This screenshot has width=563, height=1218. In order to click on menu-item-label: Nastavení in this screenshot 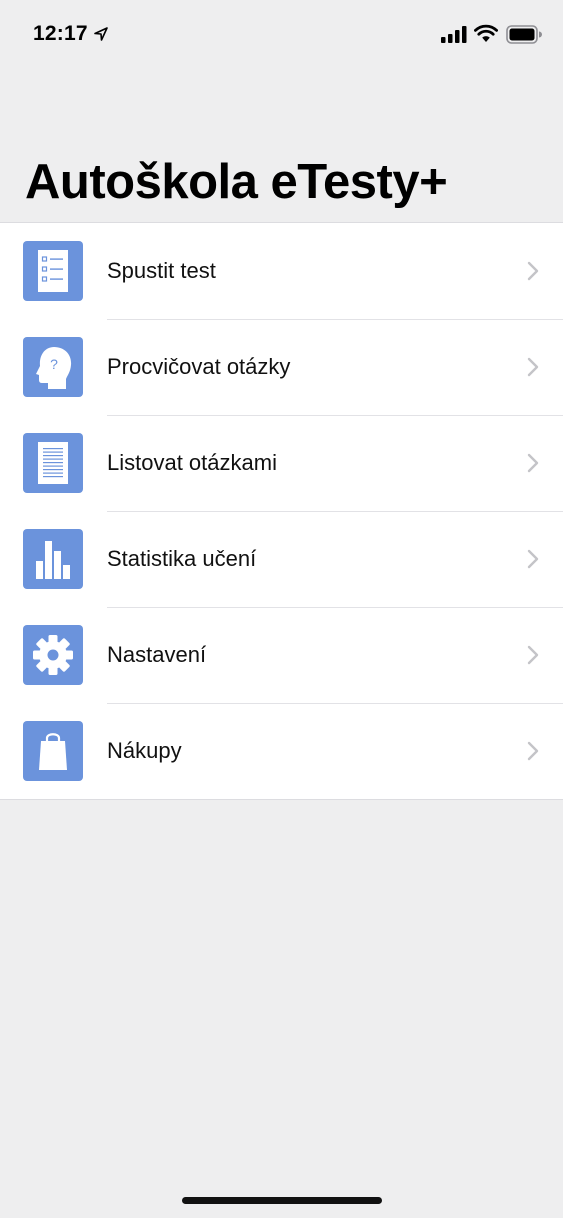, I will do `click(157, 654)`.